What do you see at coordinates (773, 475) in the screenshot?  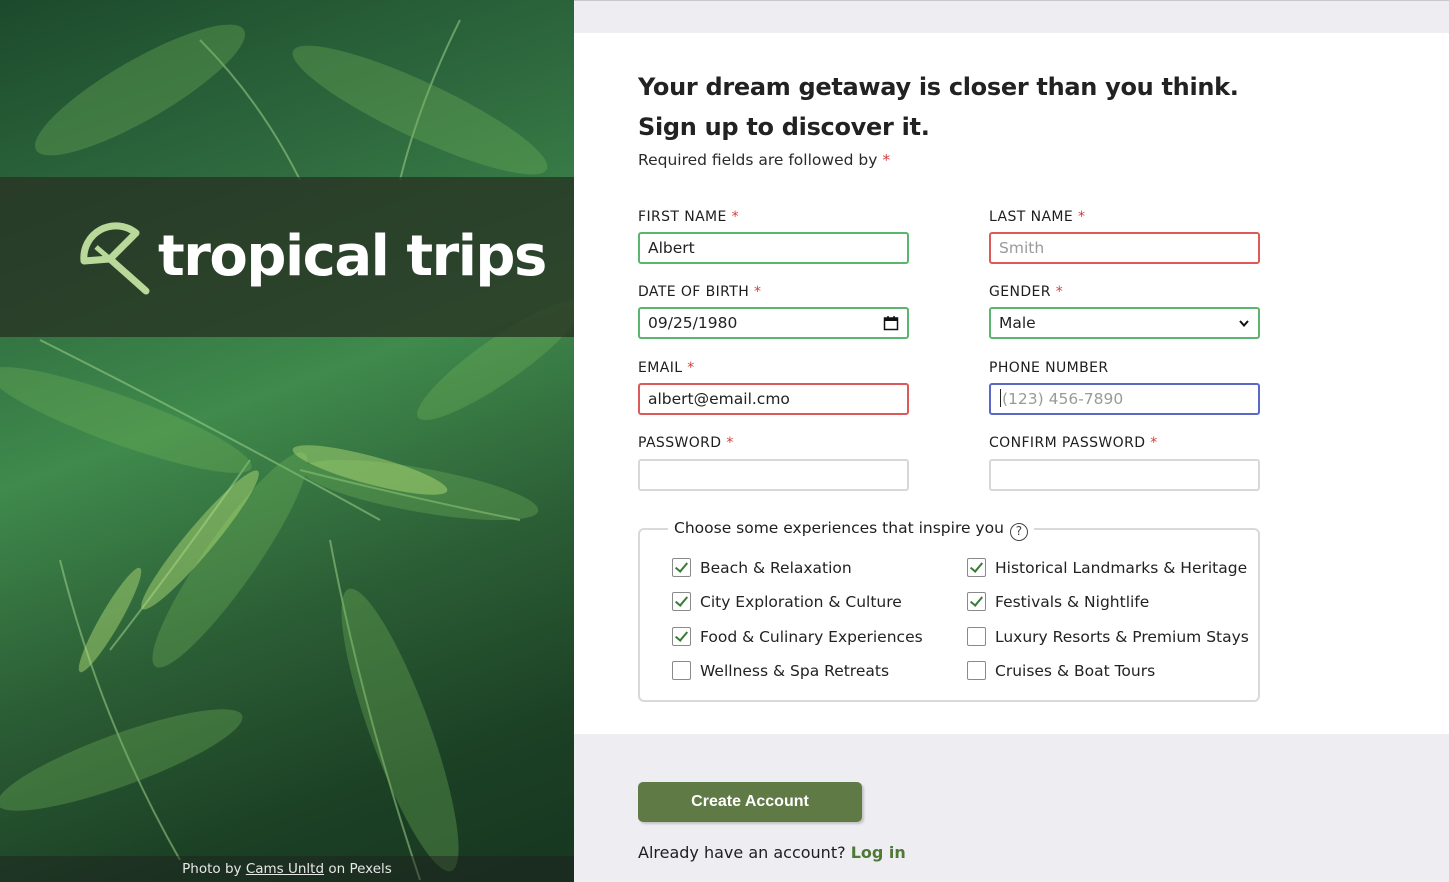 I see `password-input` at bounding box center [773, 475].